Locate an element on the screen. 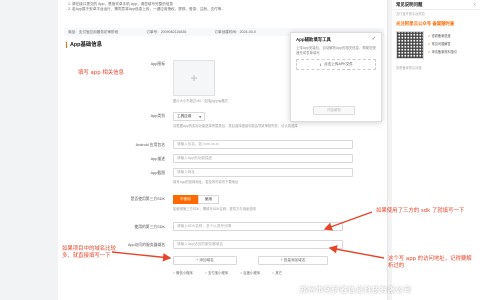  radio-option: 其它 is located at coordinates (277, 272).